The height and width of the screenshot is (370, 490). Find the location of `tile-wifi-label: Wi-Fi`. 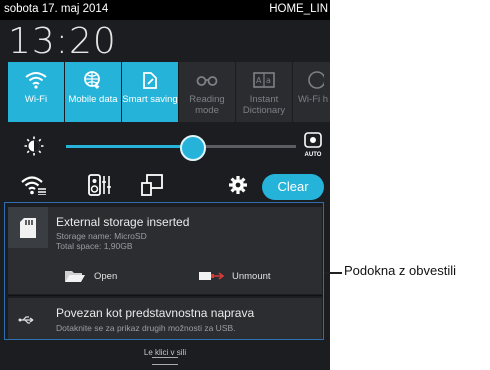

tile-wifi-label: Wi-Fi is located at coordinates (36, 99).